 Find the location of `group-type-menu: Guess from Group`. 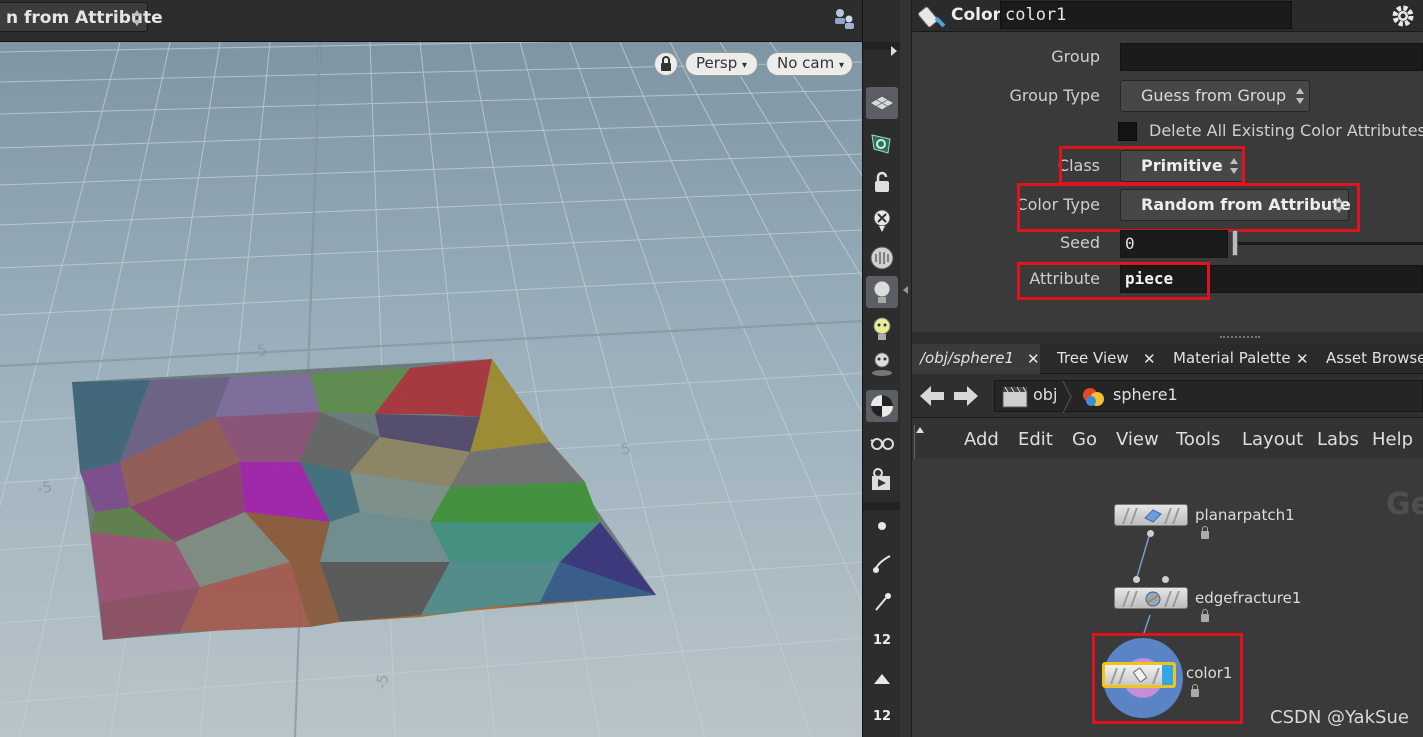

group-type-menu: Guess from Group is located at coordinates (1215, 96).